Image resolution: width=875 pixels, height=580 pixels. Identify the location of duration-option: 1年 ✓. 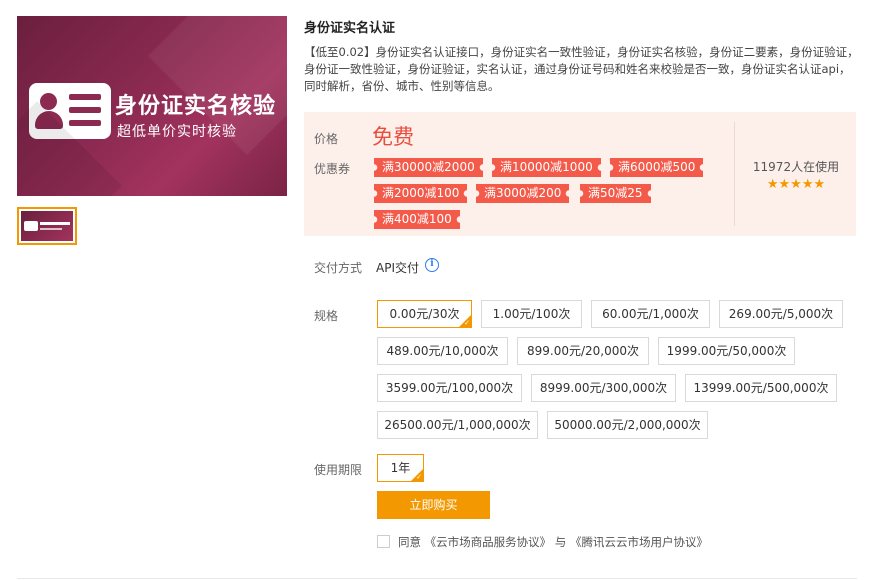
(400, 468).